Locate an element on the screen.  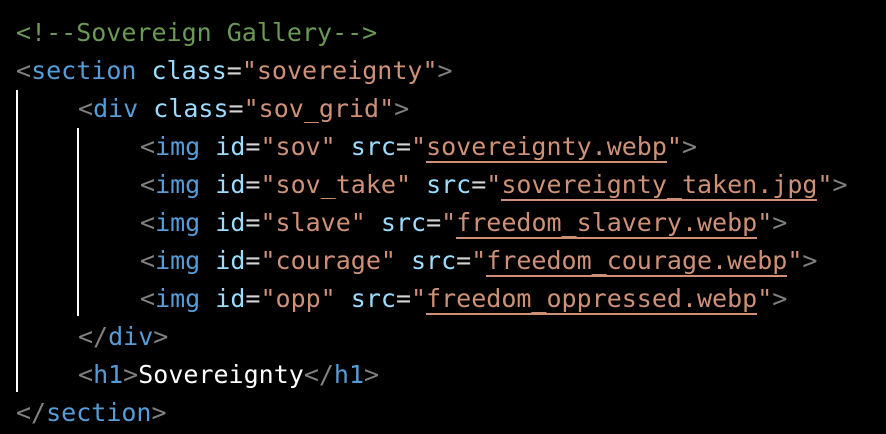
attr-value: slave is located at coordinates (313, 222).